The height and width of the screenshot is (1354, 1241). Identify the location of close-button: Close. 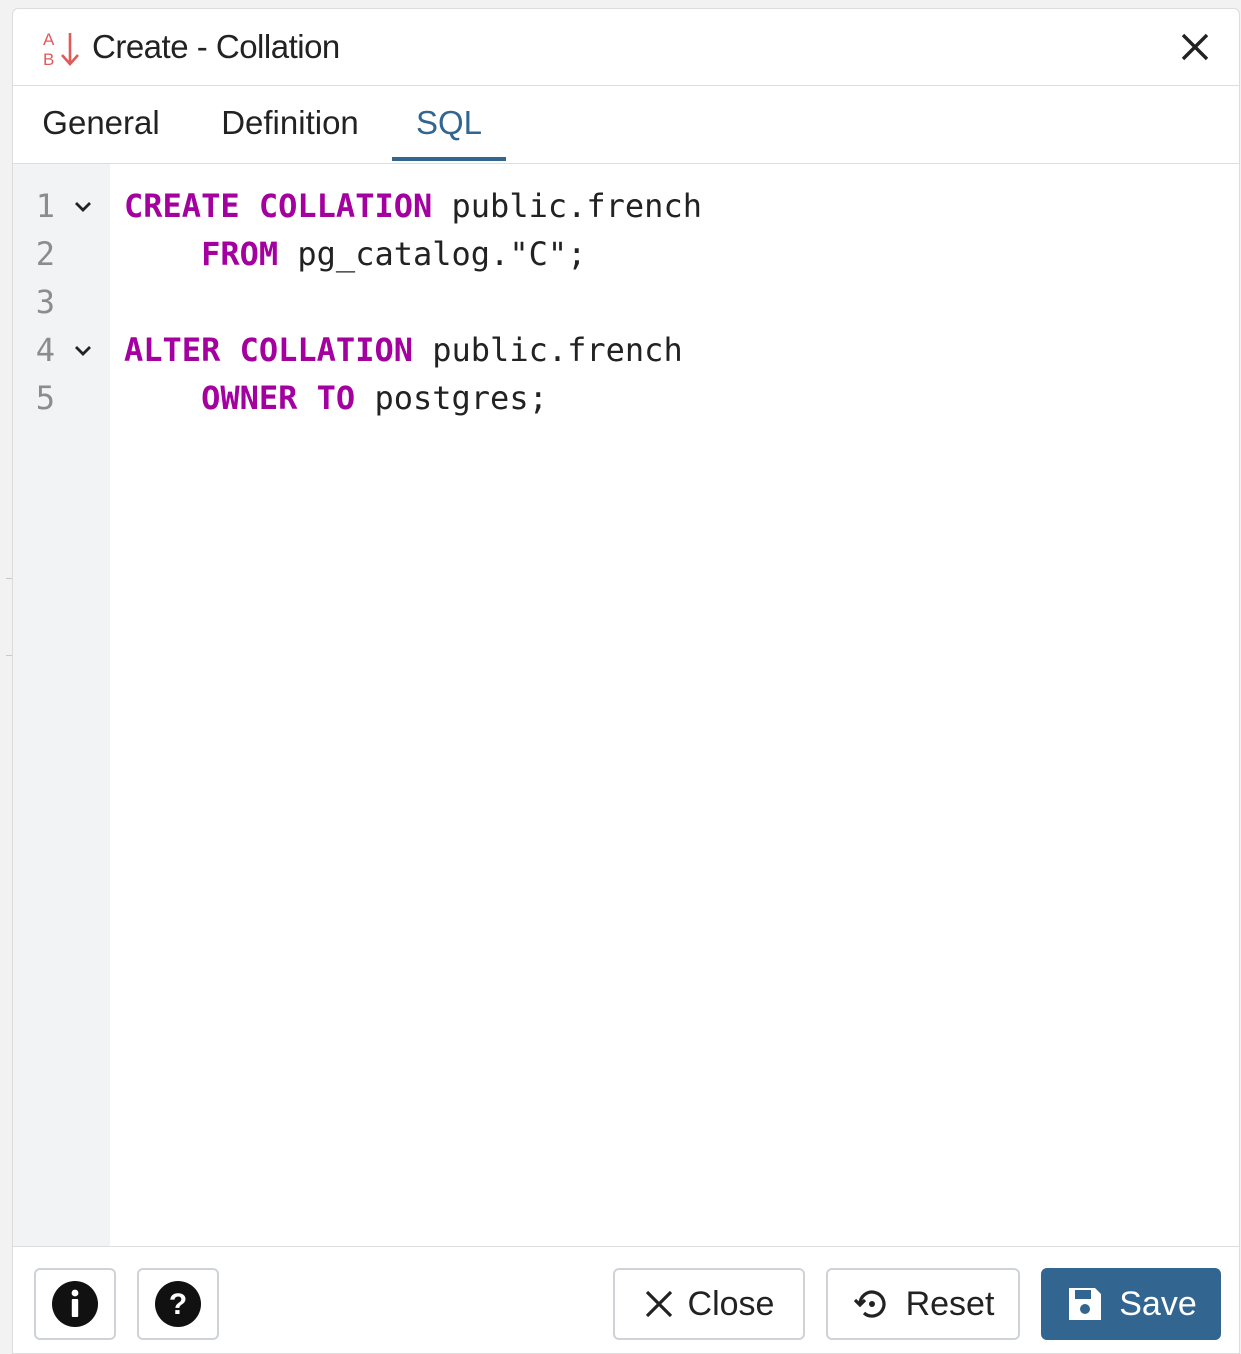
(709, 1304).